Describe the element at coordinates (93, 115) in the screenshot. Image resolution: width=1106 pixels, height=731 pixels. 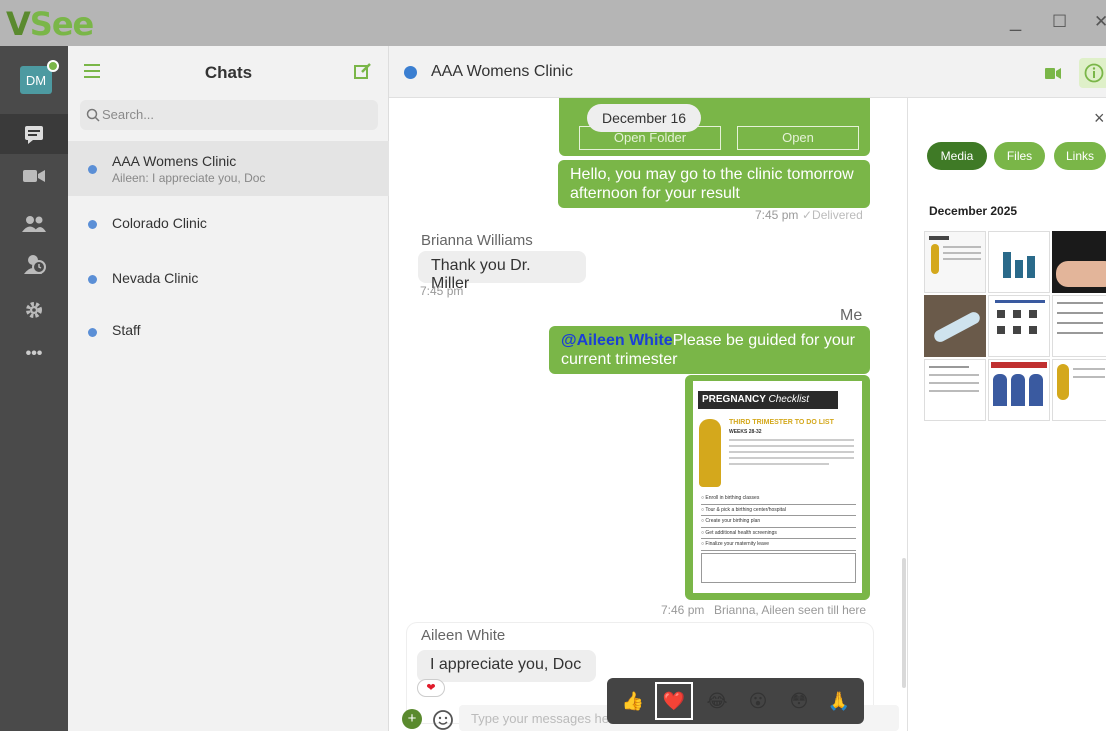
I see `search-icon` at that location.